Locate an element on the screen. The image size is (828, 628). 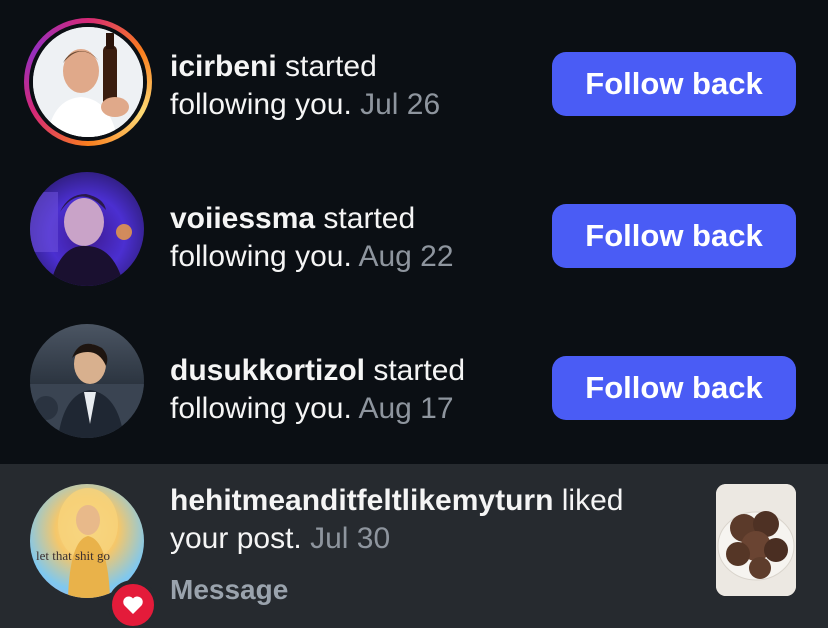
notification-text: voiiessma started following you. Aug 22 is located at coordinates (350, 238).